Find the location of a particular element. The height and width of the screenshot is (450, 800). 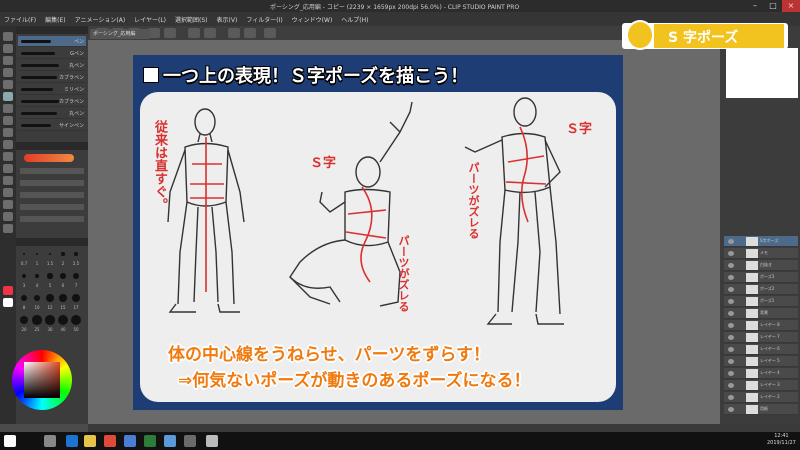

brush-size-cell: 7 is located at coordinates (76, 280).